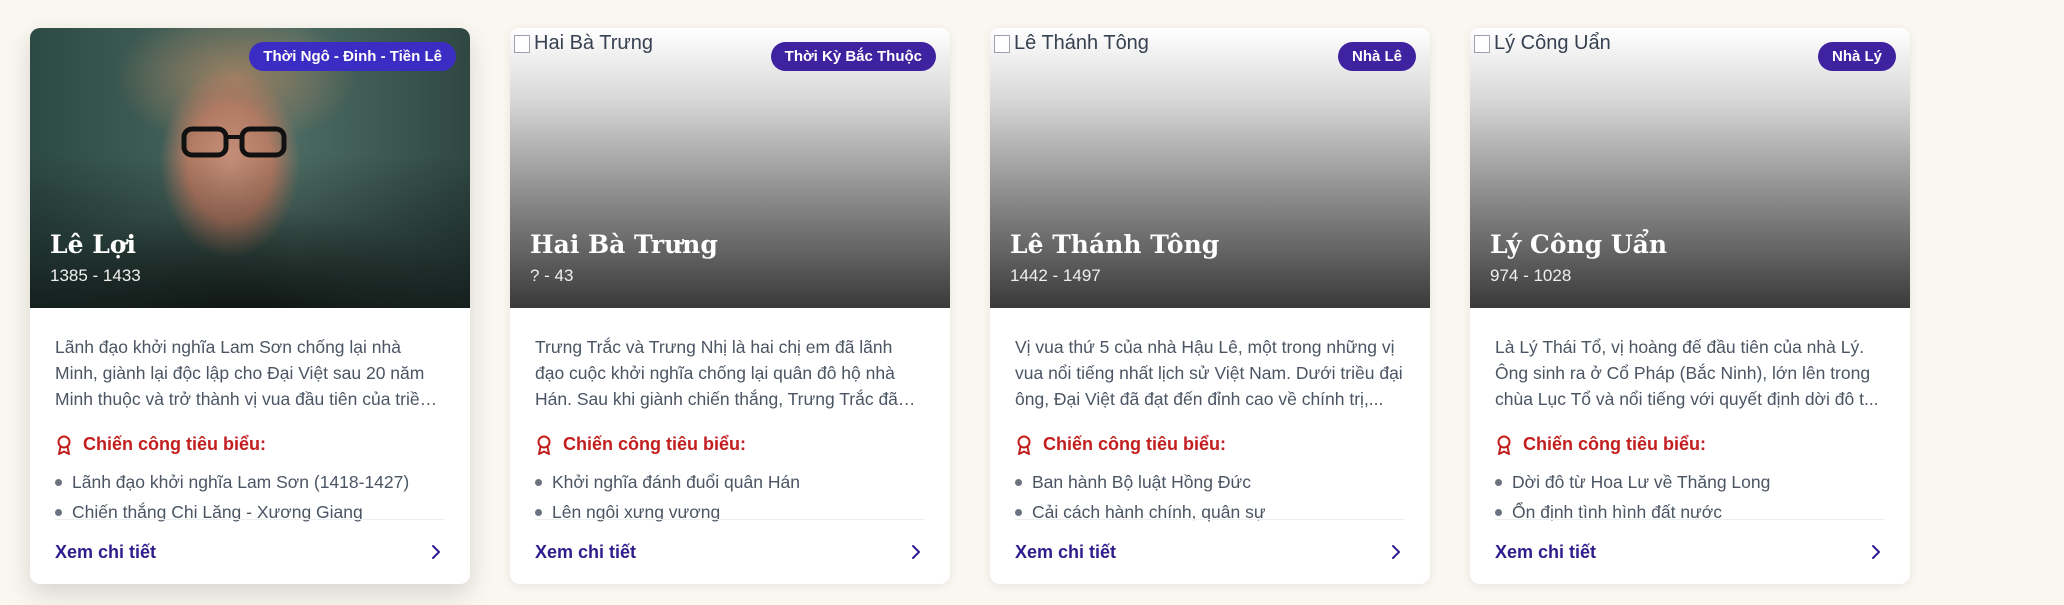 This screenshot has width=2064, height=605. I want to click on figure-years: 1385 - 1433, so click(95, 275).